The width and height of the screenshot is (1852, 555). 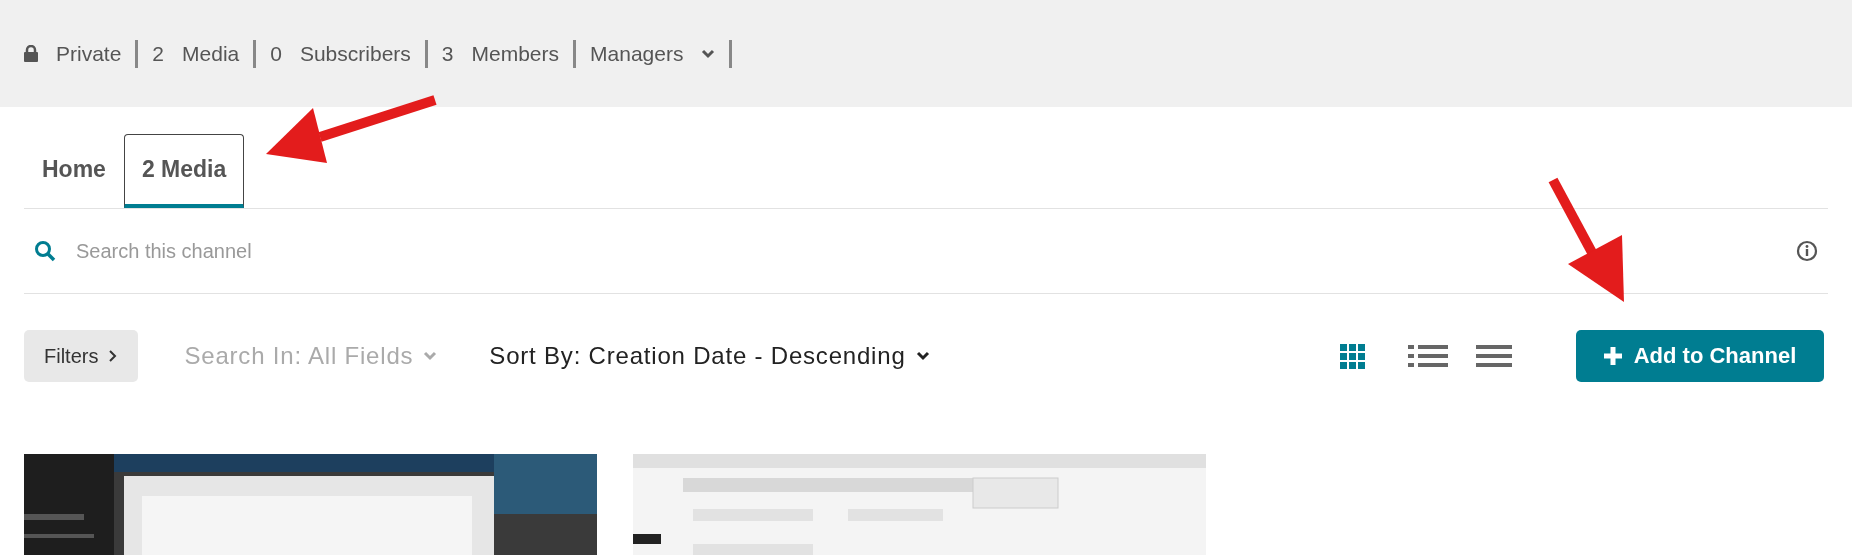 What do you see at coordinates (515, 53) in the screenshot?
I see `info-label: Members` at bounding box center [515, 53].